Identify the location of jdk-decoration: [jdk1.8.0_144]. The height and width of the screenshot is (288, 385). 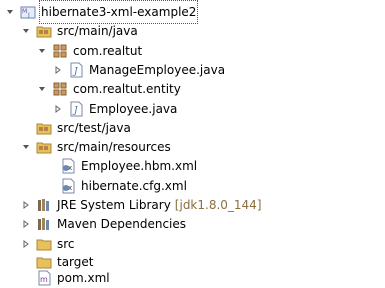
(218, 205).